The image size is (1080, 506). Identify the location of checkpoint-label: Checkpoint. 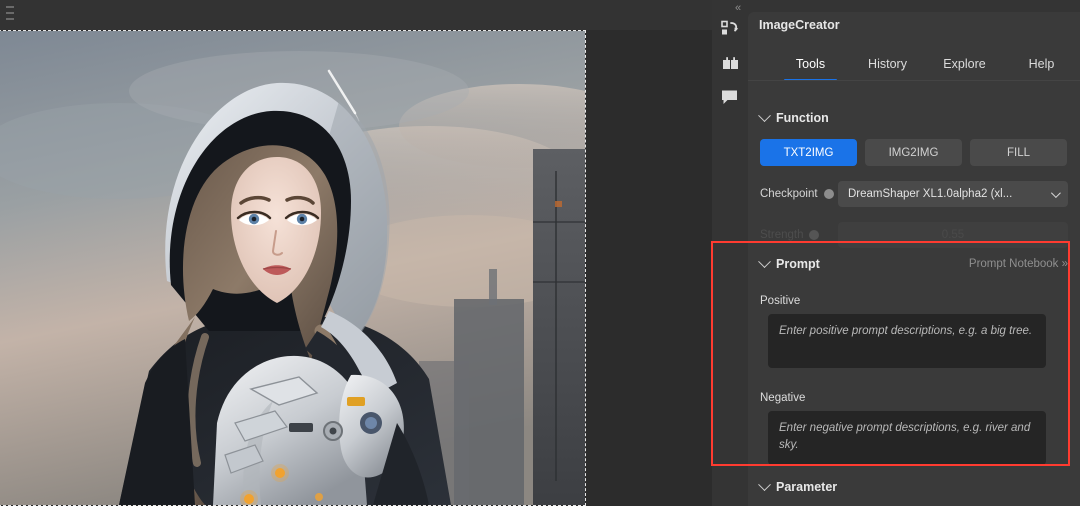
(789, 194).